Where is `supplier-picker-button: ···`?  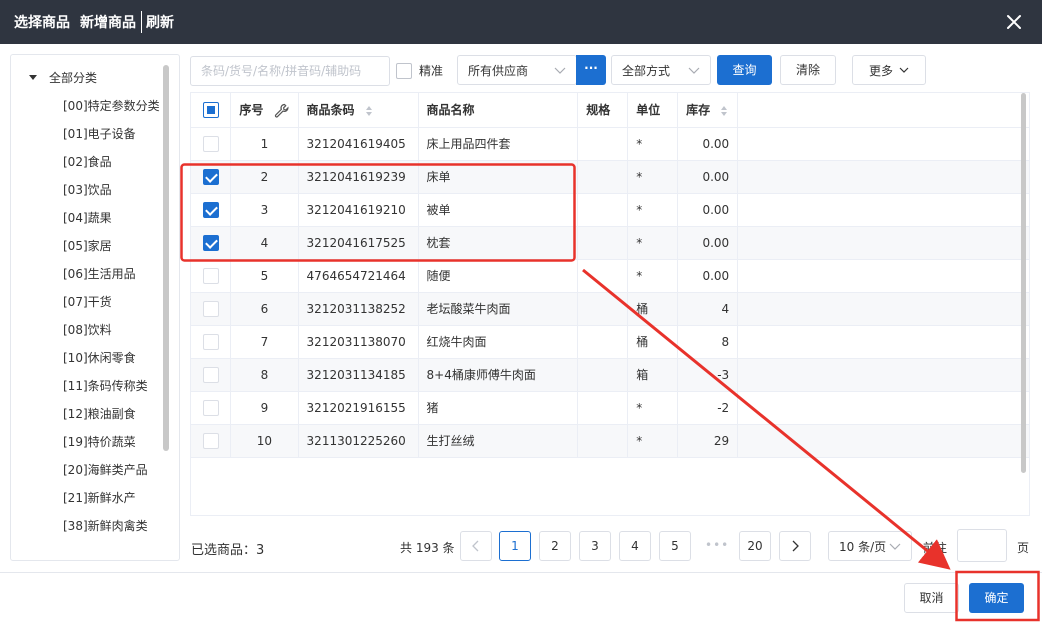 supplier-picker-button: ··· is located at coordinates (591, 70).